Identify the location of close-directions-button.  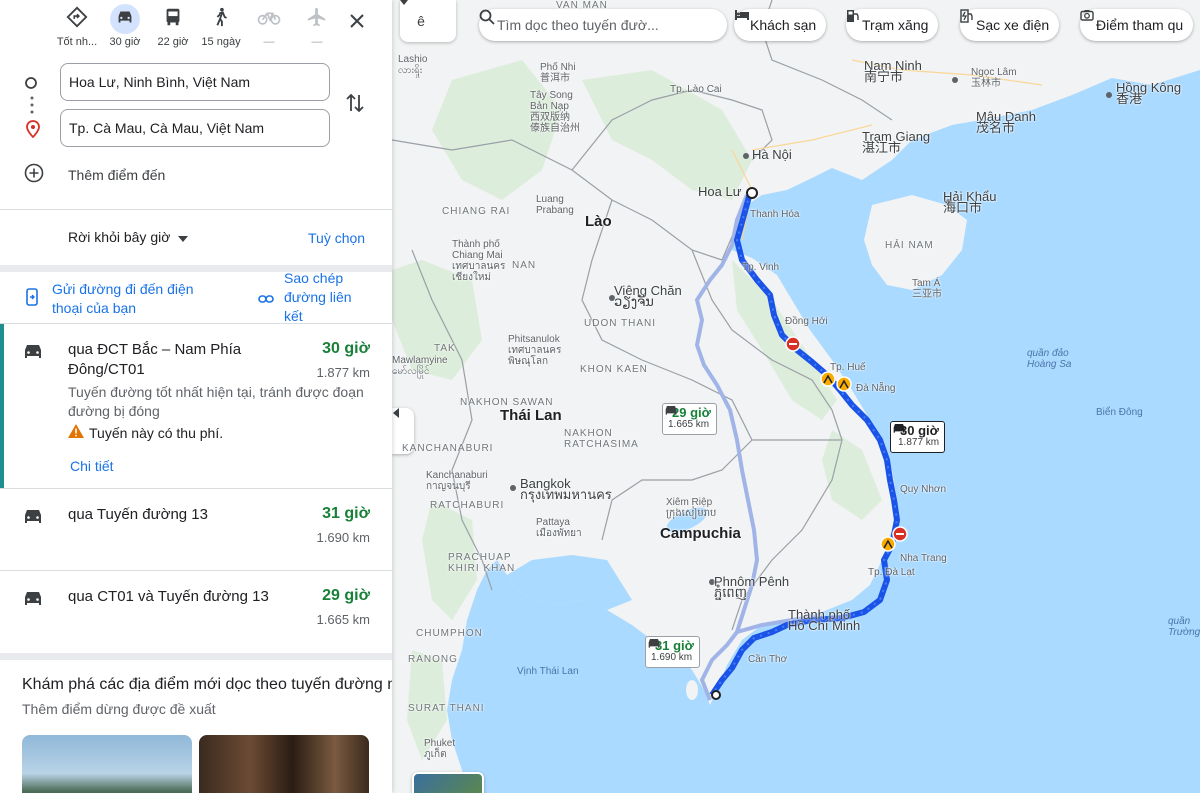
(357, 23).